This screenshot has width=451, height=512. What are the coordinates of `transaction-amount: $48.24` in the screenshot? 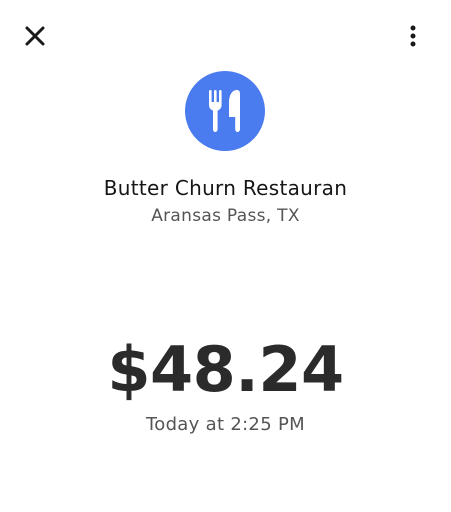 It's located at (225, 369).